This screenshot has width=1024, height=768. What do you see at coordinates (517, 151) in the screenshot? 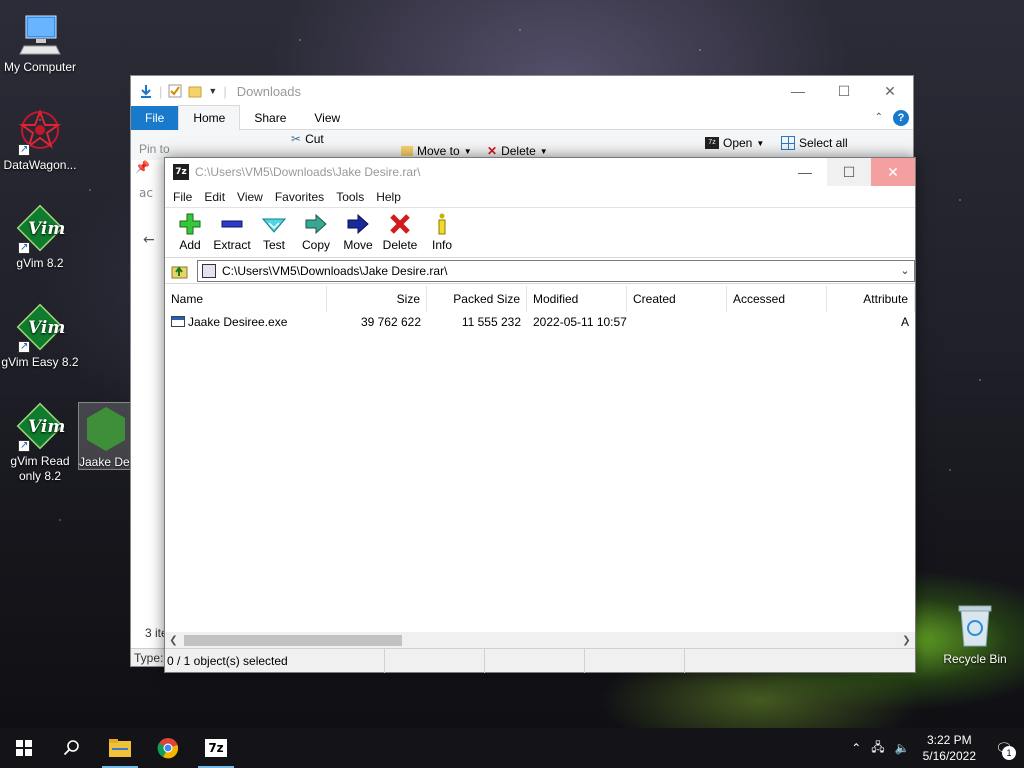
I see `delete-button: ✕ Delete ▼` at bounding box center [517, 151].